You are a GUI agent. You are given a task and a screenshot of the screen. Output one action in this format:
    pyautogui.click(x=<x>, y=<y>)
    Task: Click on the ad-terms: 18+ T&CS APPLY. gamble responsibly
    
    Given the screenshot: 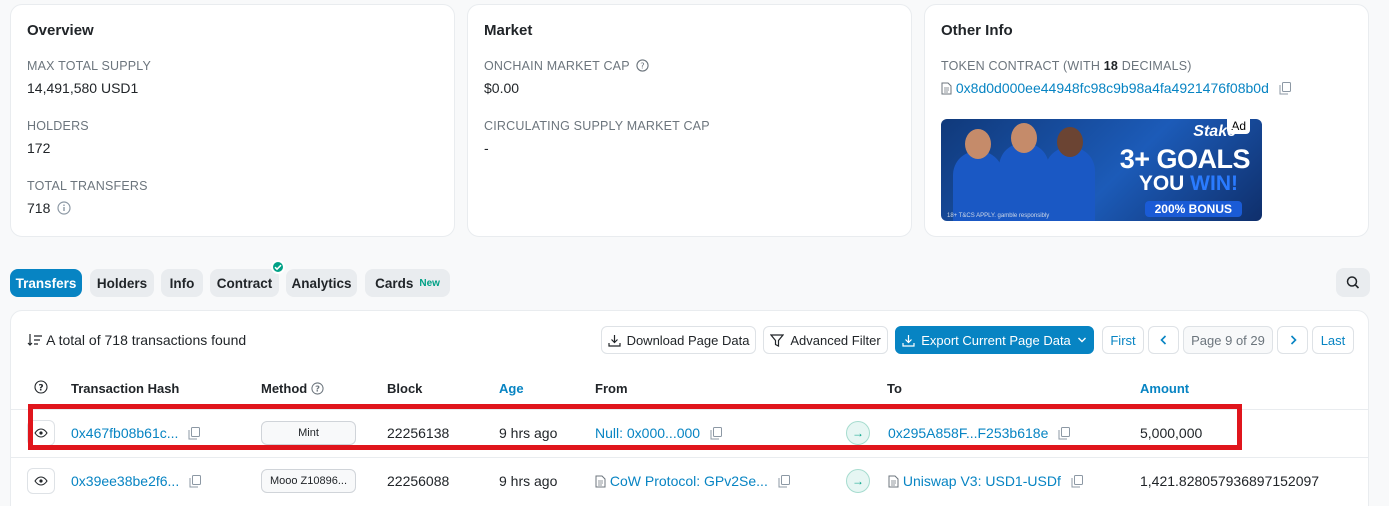 What is the action you would take?
    pyautogui.click(x=998, y=216)
    